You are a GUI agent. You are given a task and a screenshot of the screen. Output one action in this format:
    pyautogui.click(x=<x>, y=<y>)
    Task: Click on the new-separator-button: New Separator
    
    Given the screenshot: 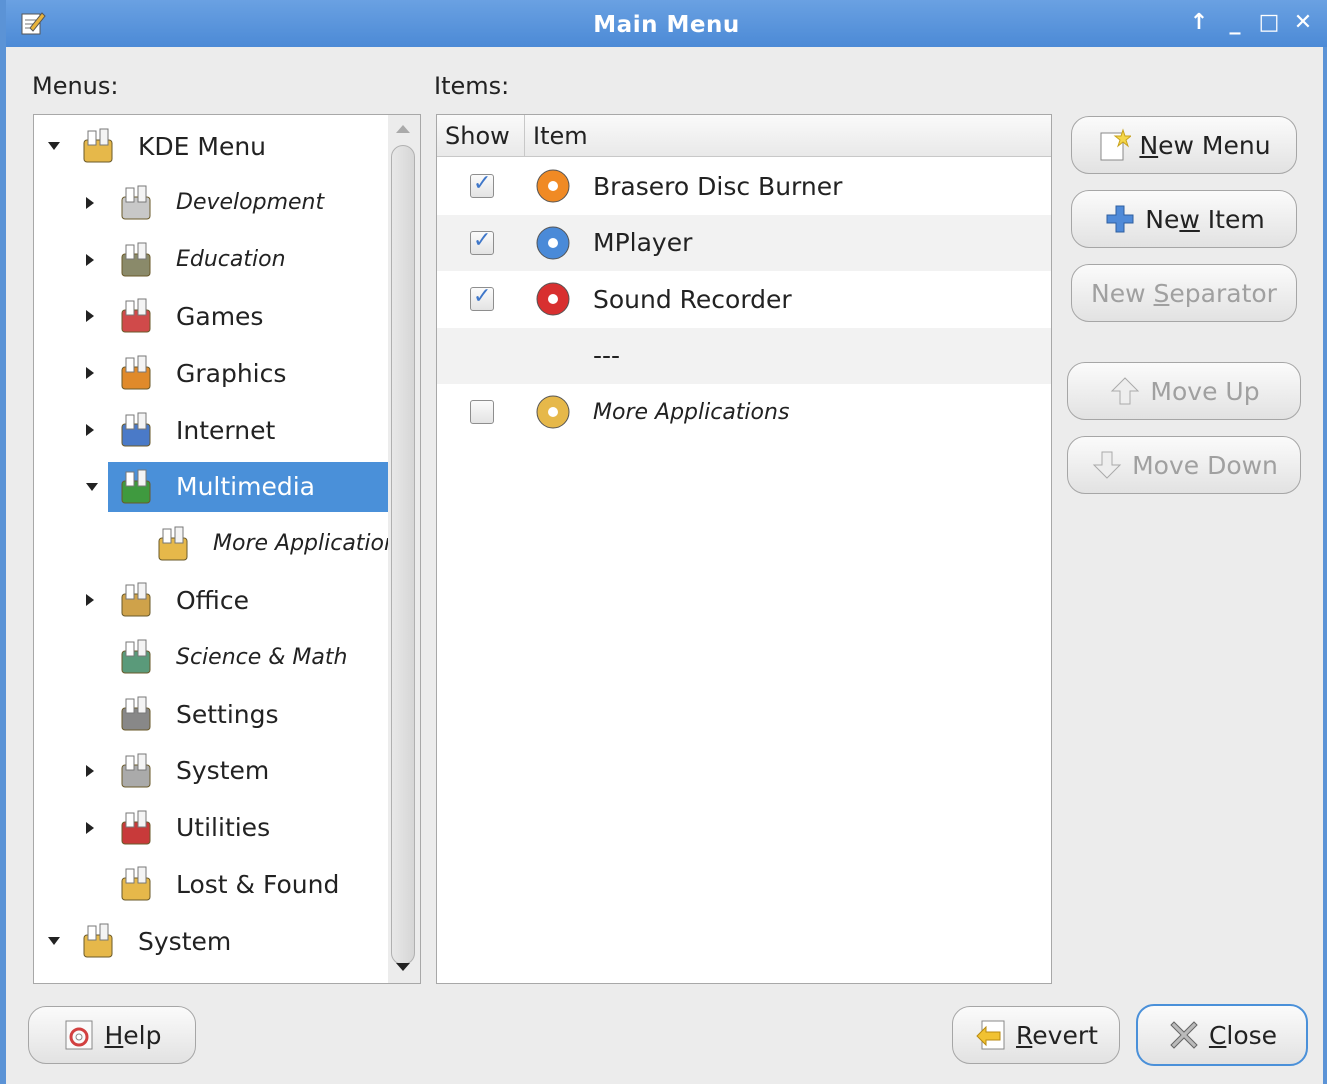 What is the action you would take?
    pyautogui.click(x=1184, y=293)
    